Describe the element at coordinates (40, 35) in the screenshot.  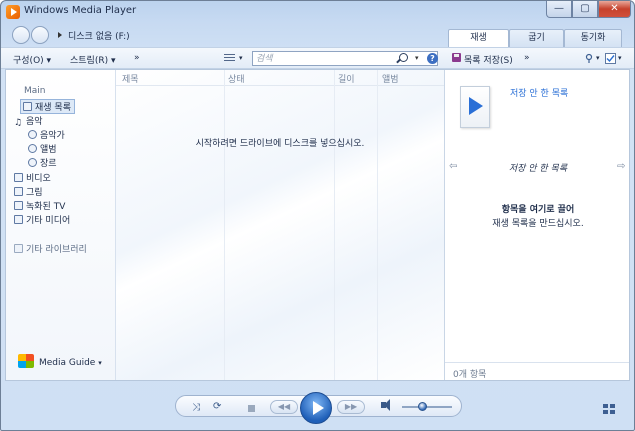
I see `forward-button` at that location.